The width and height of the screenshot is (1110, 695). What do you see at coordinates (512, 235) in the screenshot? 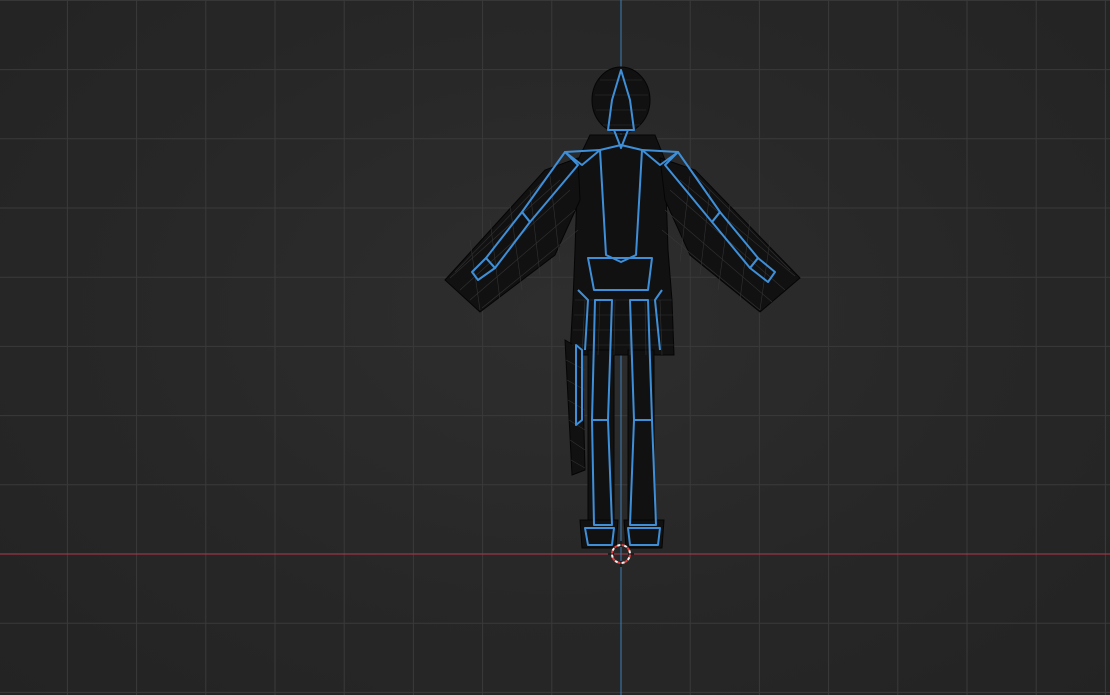
I see `left-sleeve-mesh` at bounding box center [512, 235].